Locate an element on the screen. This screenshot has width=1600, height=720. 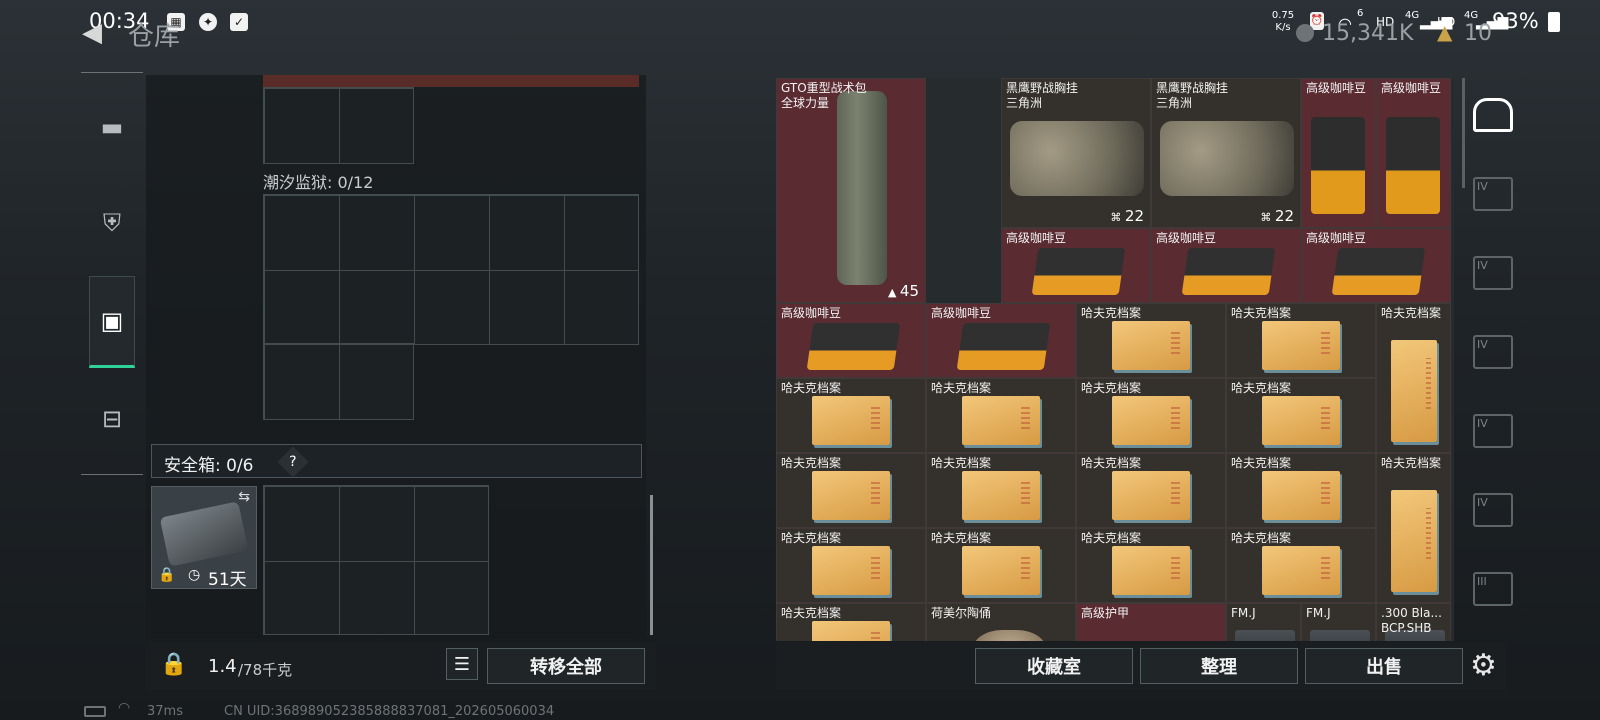
figurine-item-icon is located at coordinates (1009, 635).